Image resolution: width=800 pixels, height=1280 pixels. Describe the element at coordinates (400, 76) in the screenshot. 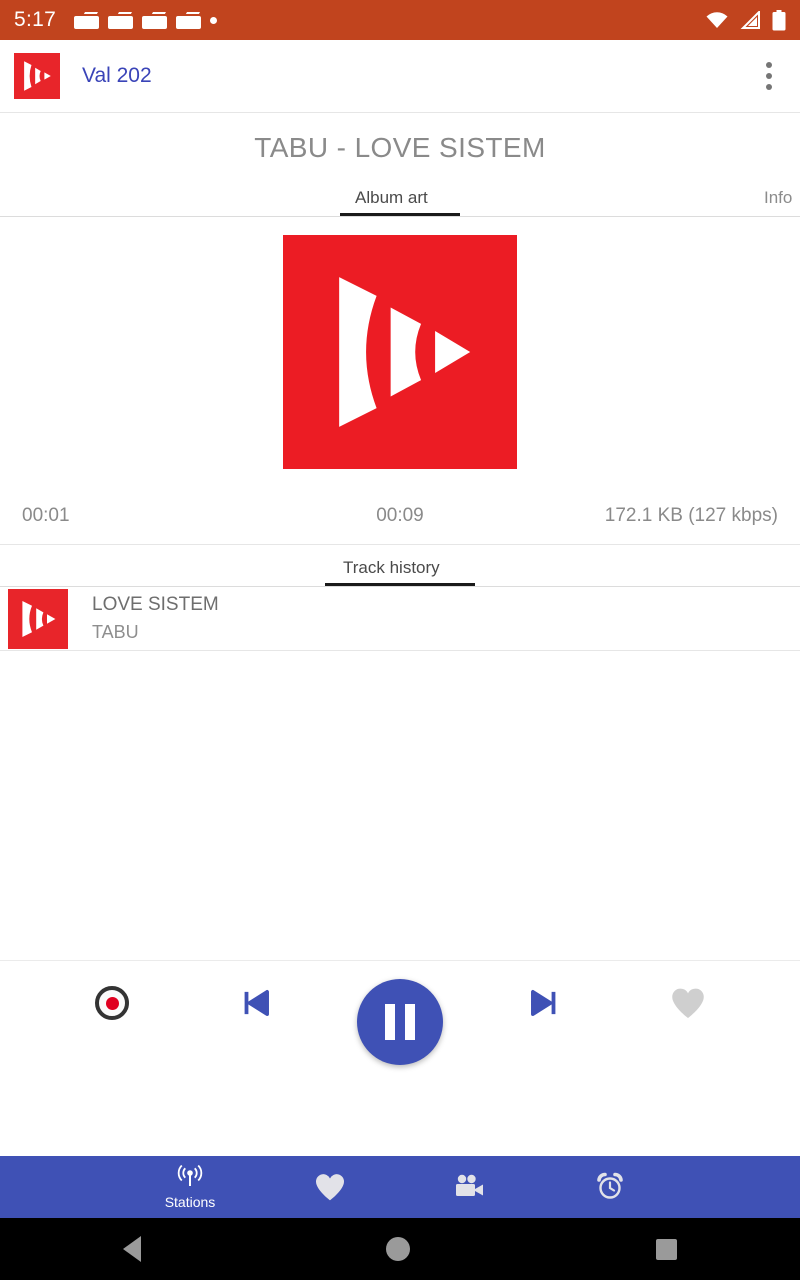

I see `app-toolbar: Val 202` at that location.